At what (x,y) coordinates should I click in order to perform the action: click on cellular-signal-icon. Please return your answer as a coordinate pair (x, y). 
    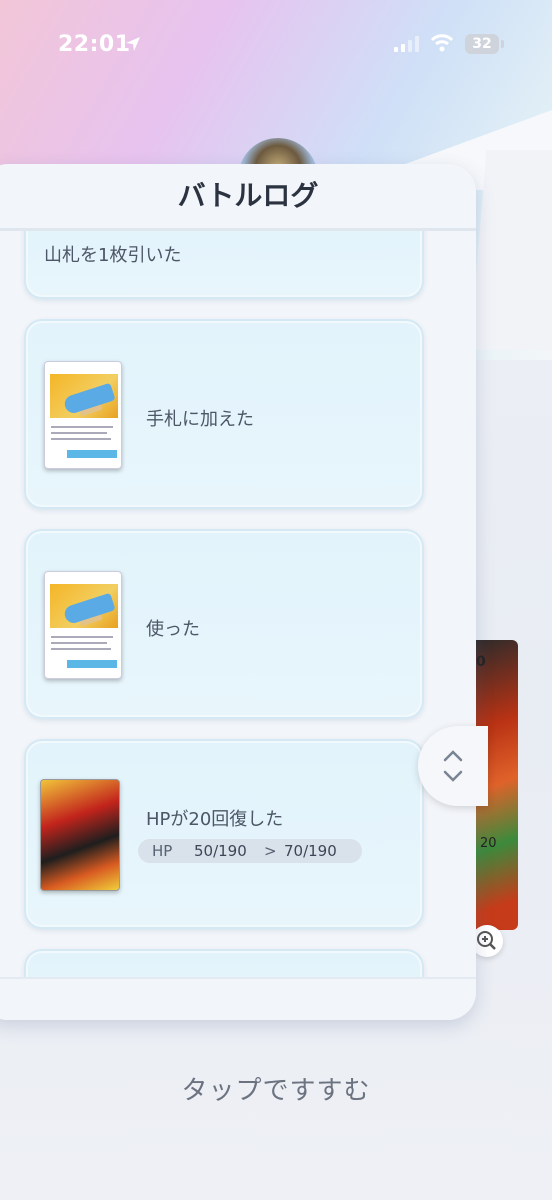
    Looking at the image, I should click on (406, 44).